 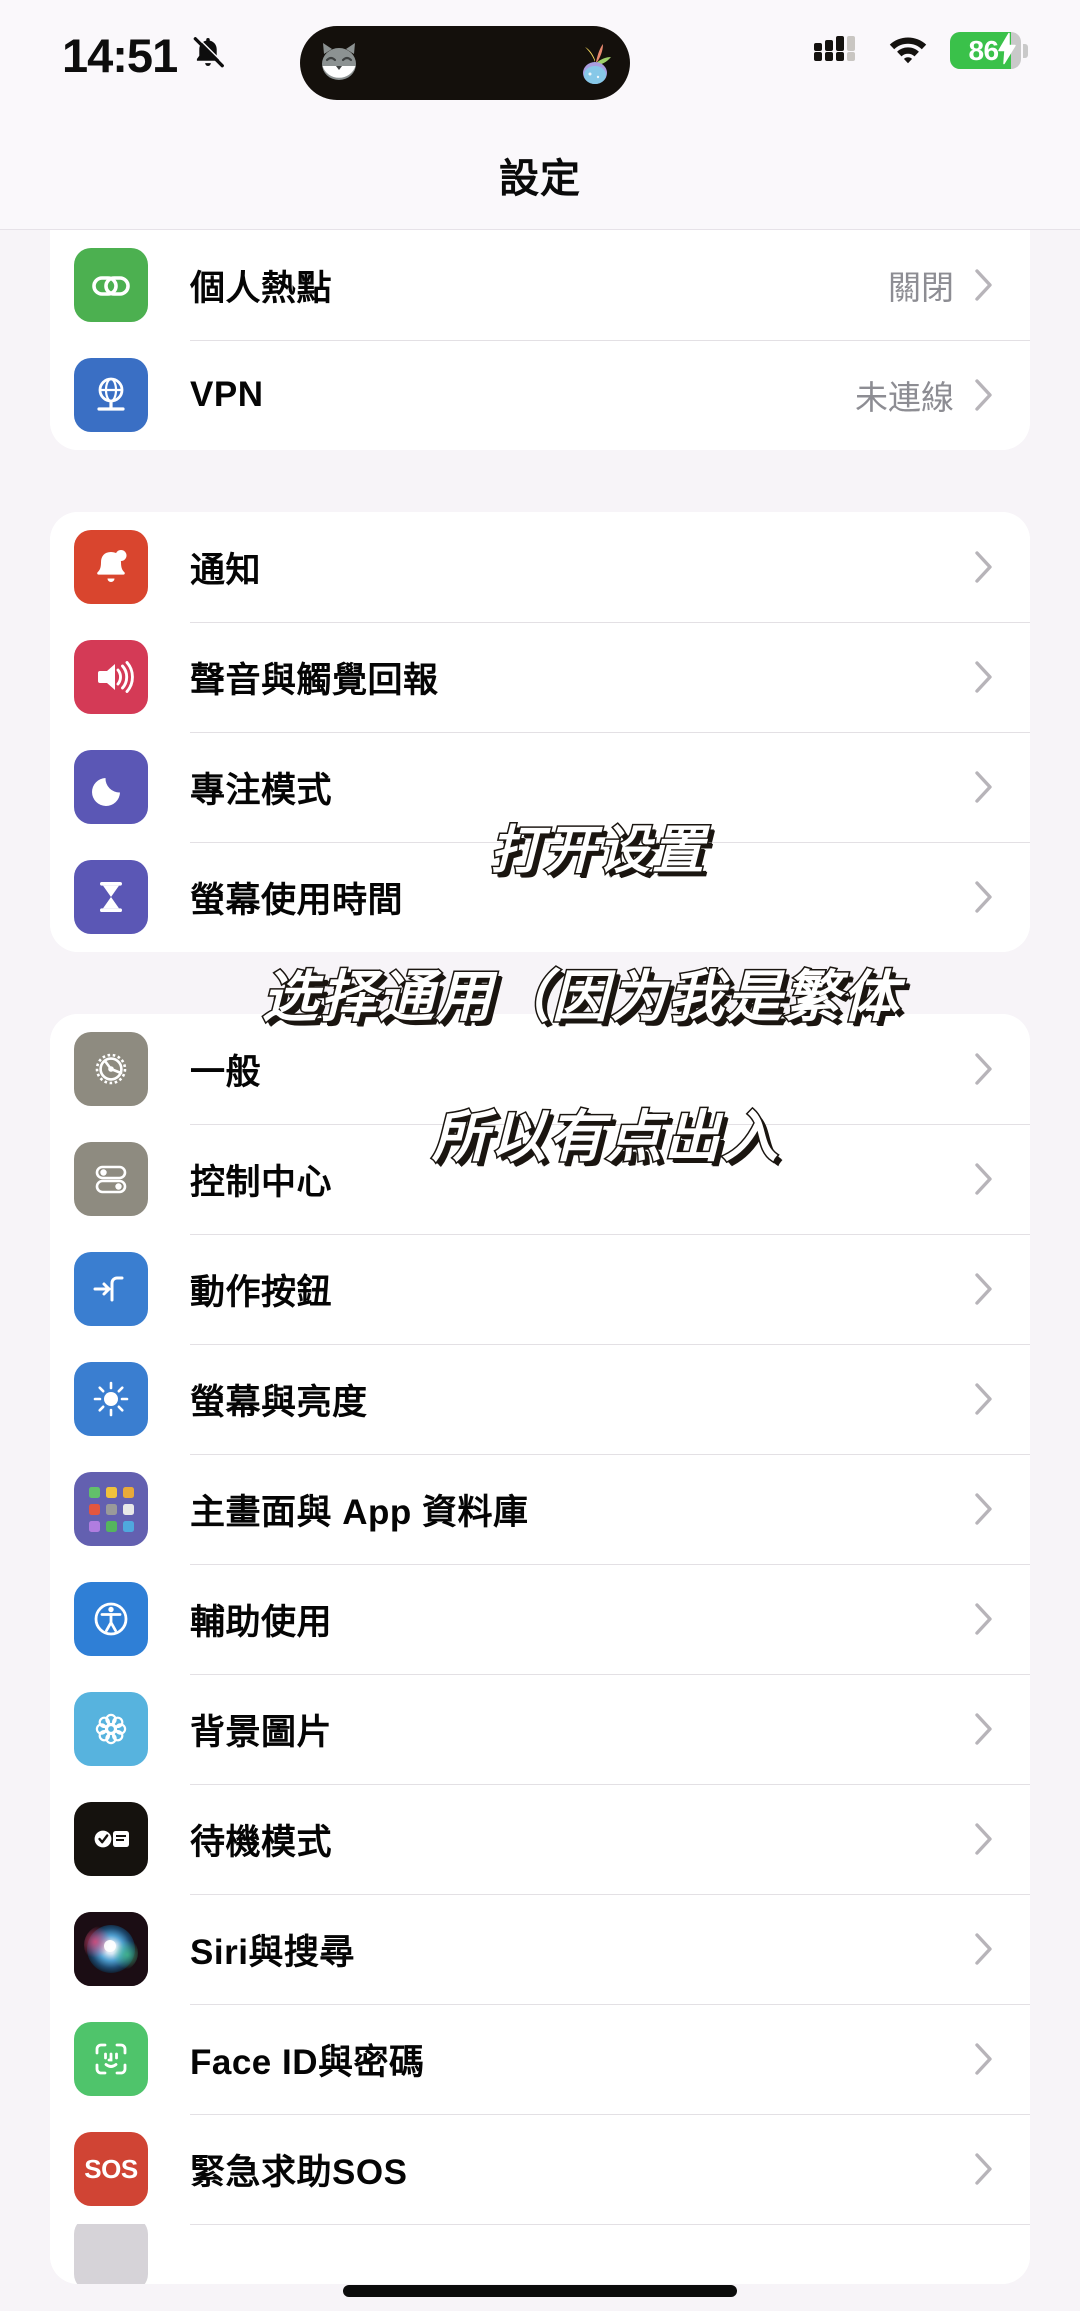 I want to click on settings-row-notifications: 通知, so click(x=540, y=567).